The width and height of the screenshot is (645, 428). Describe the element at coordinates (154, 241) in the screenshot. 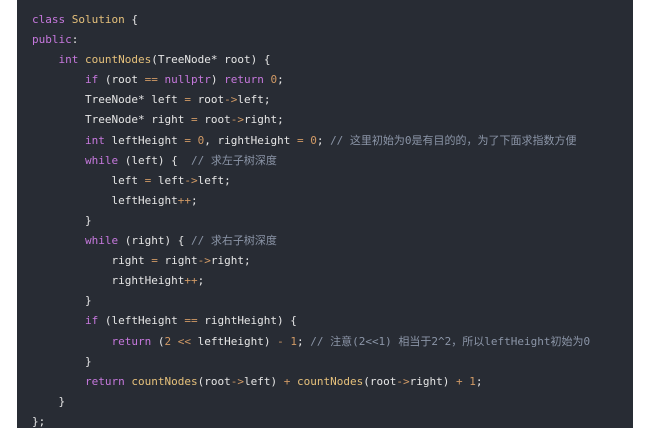

I see `code-token: (right) {` at that location.